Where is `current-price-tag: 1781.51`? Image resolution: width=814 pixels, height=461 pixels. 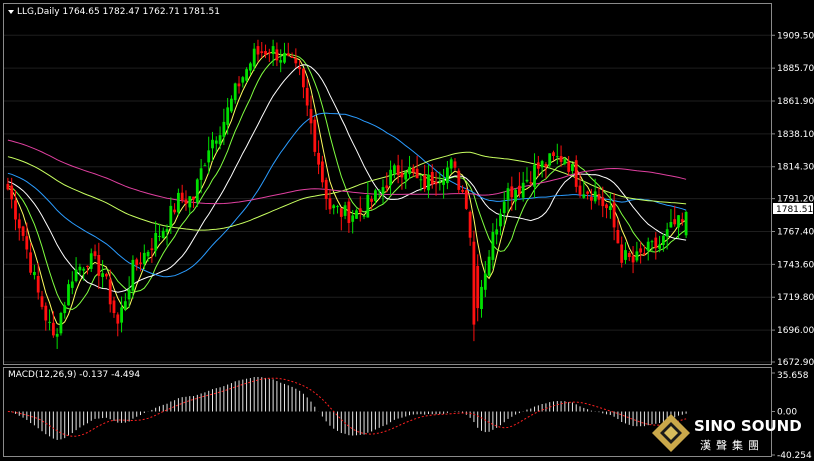 current-price-tag: 1781.51 is located at coordinates (793, 209).